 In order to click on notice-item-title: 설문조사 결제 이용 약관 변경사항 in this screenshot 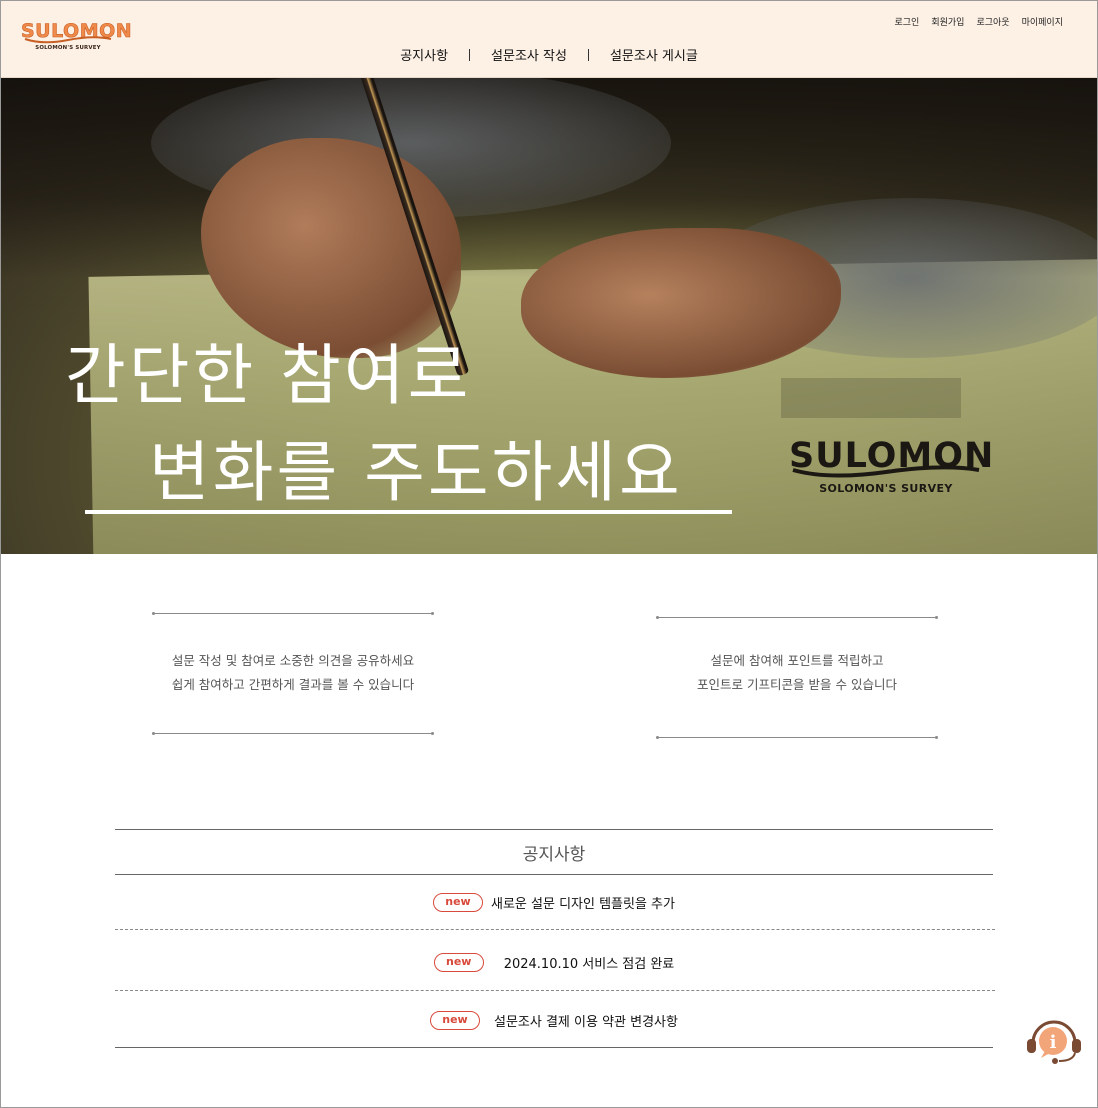, I will do `click(586, 1020)`.